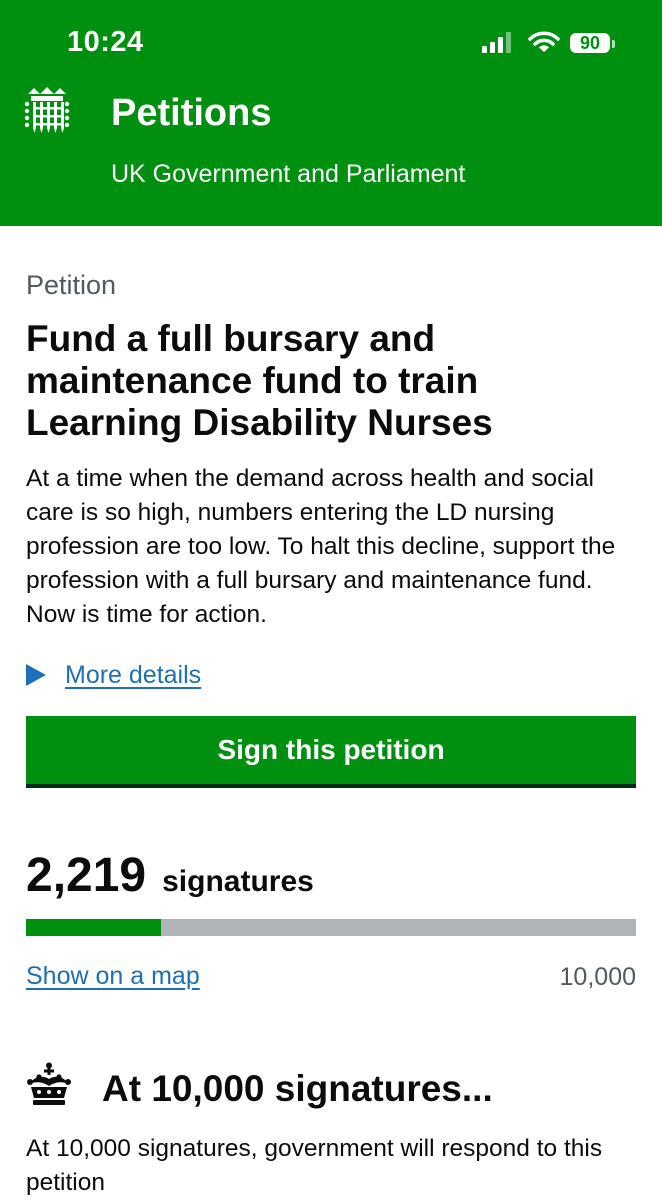 This screenshot has height=1200, width=662. Describe the element at coordinates (331, 750) in the screenshot. I see `sign-petition-button: Sign this petition` at that location.